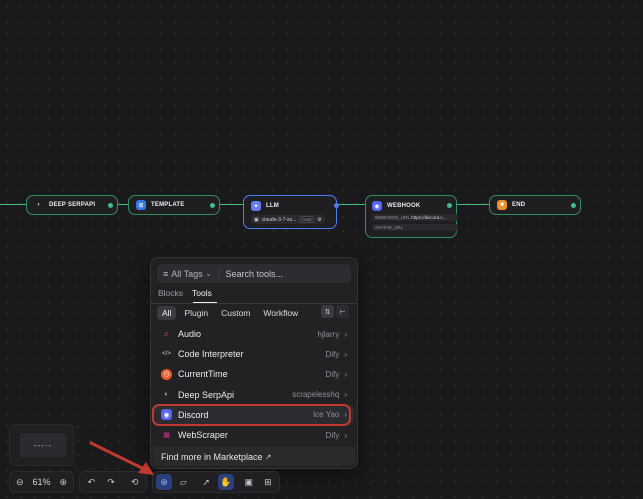 This screenshot has width=643, height=499. Describe the element at coordinates (280, 313) in the screenshot. I see `filter-workflow: Workflow` at that location.